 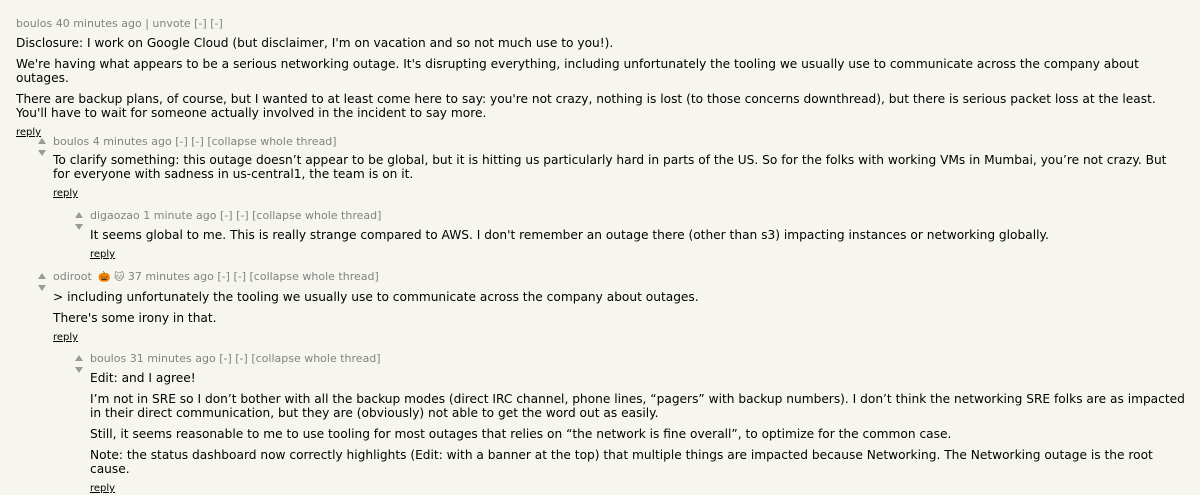 What do you see at coordinates (132, 141) in the screenshot?
I see `comment-age: 4 minutes ago` at bounding box center [132, 141].